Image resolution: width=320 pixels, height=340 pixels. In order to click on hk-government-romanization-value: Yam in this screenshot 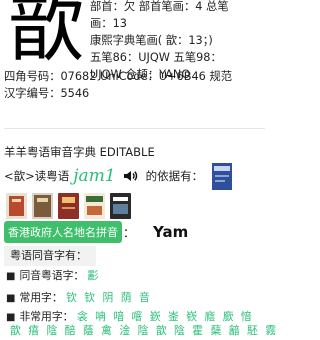, I will do `click(171, 232)`.